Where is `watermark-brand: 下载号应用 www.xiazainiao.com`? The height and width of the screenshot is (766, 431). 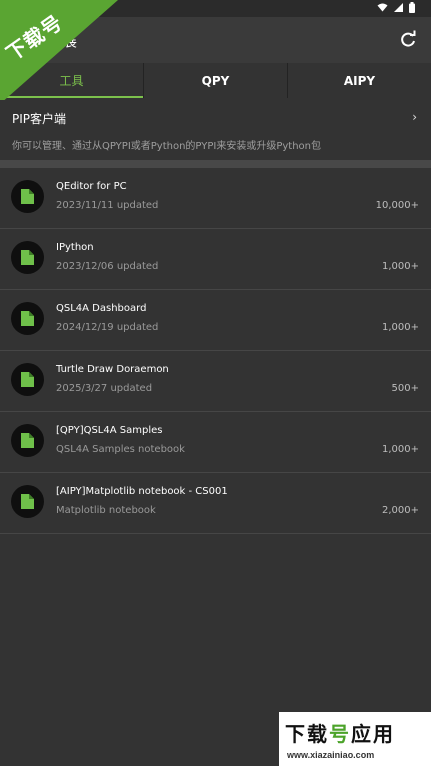 watermark-brand: 下载号应用 www.xiazainiao.com is located at coordinates (355, 739).